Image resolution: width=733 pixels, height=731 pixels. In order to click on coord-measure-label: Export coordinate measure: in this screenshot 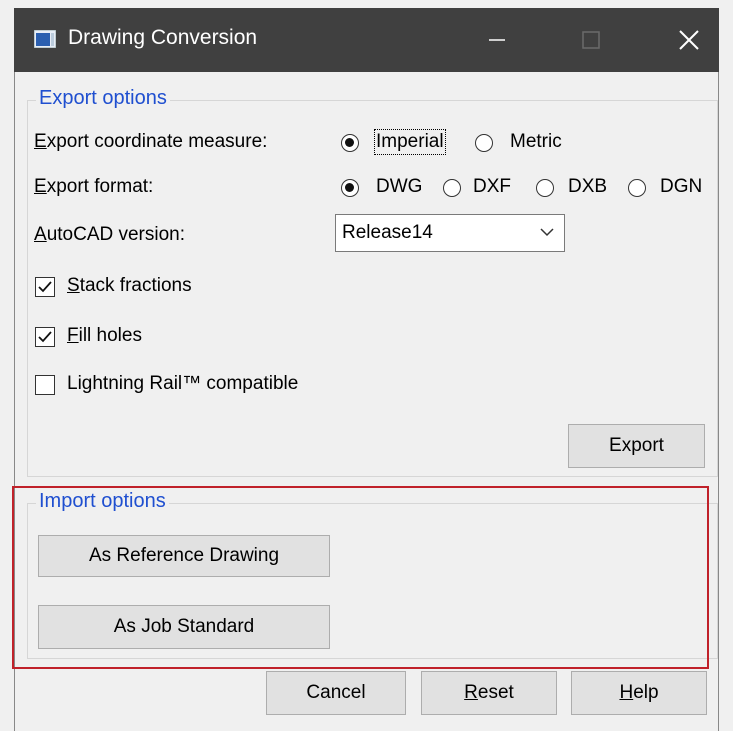, I will do `click(151, 141)`.